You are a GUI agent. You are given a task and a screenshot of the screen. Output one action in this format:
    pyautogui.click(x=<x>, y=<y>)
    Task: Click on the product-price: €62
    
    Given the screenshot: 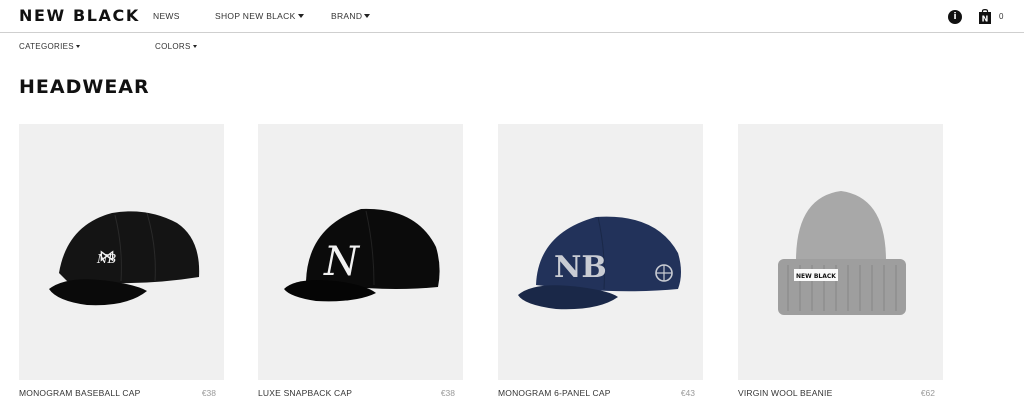 What is the action you would take?
    pyautogui.click(x=927, y=393)
    